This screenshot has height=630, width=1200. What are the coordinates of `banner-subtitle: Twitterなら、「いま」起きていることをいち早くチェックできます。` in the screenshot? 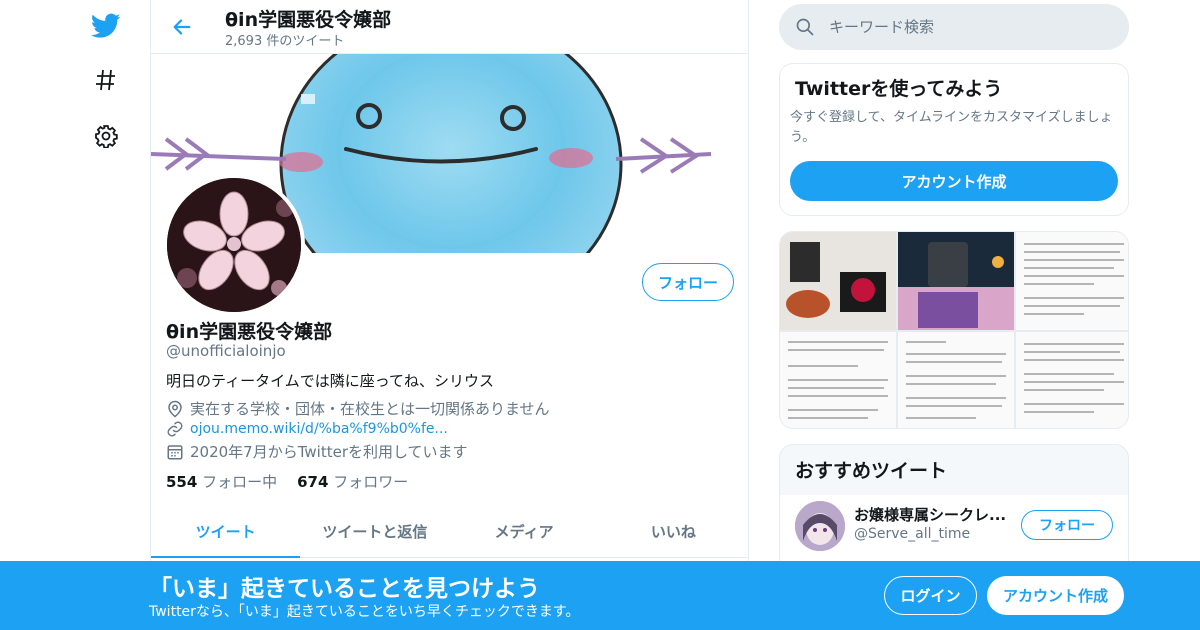 It's located at (364, 612).